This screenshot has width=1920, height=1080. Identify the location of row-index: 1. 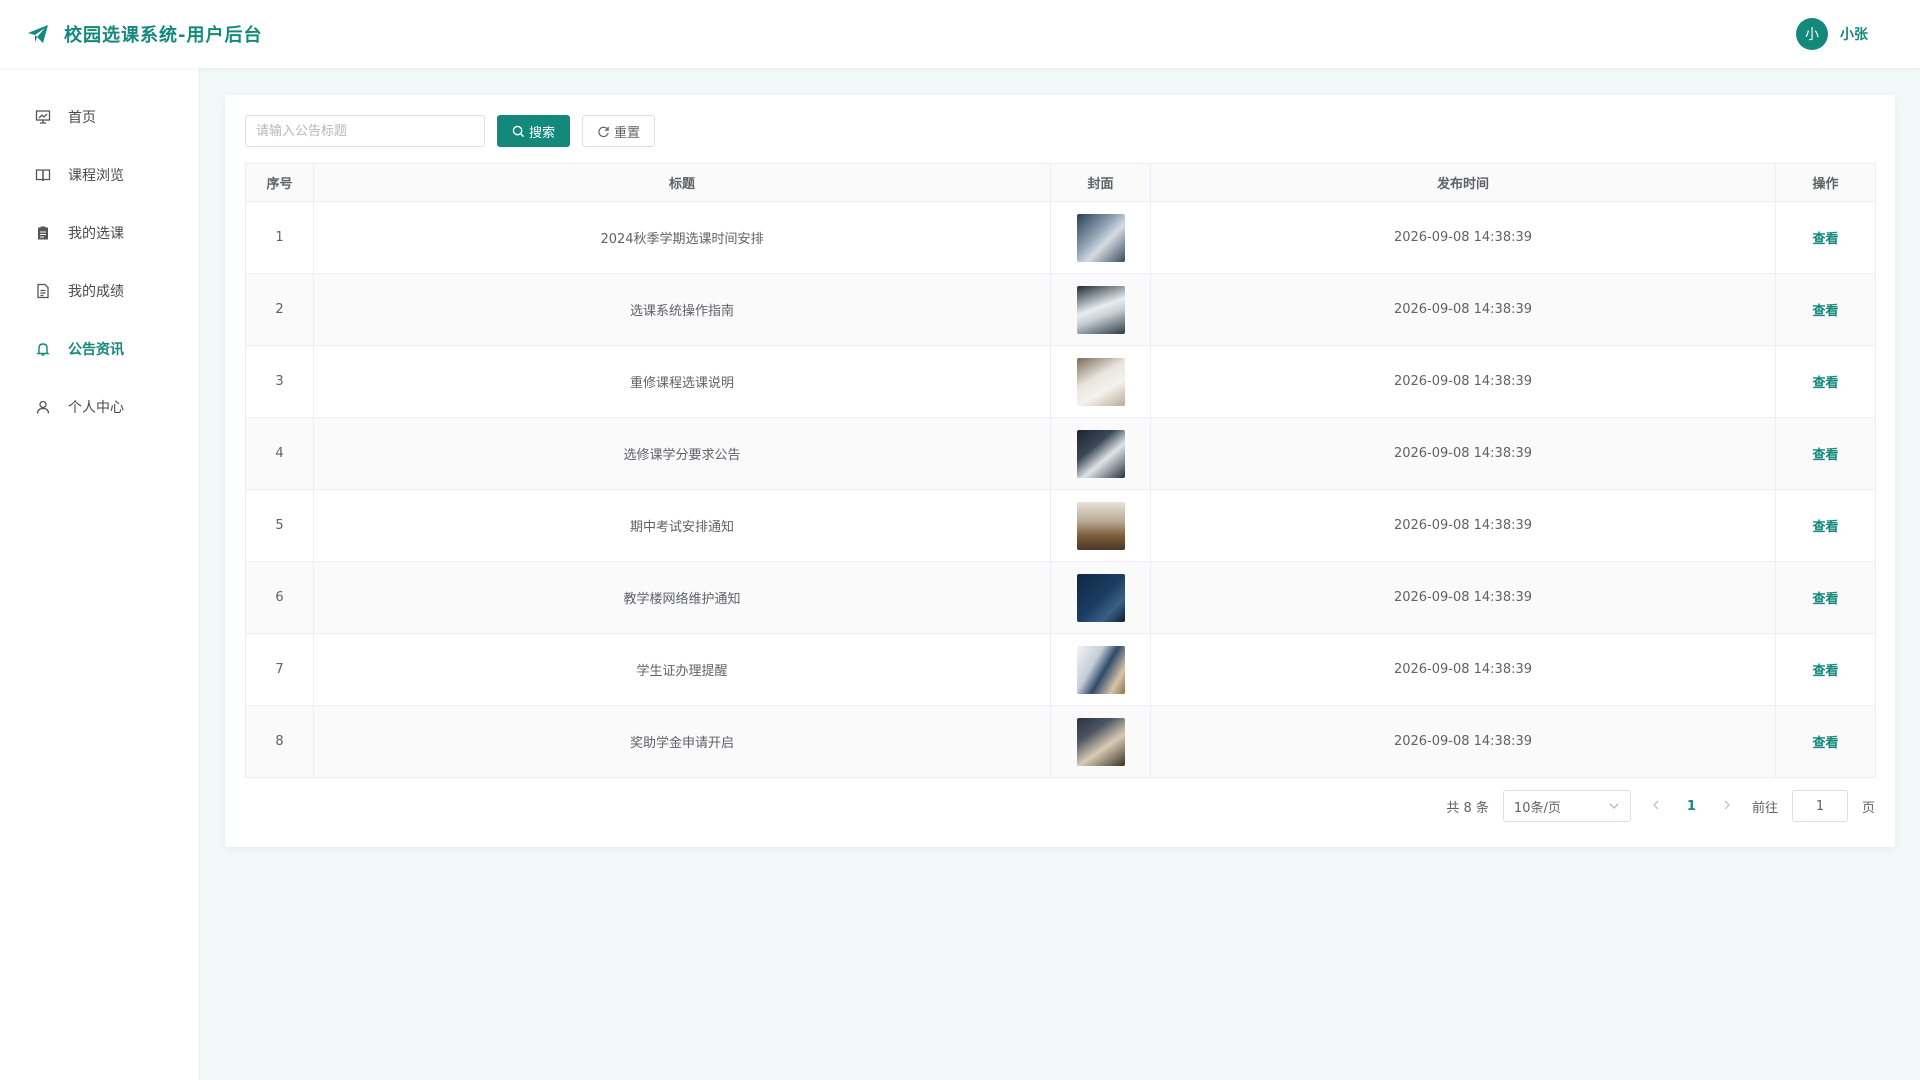
(279, 237).